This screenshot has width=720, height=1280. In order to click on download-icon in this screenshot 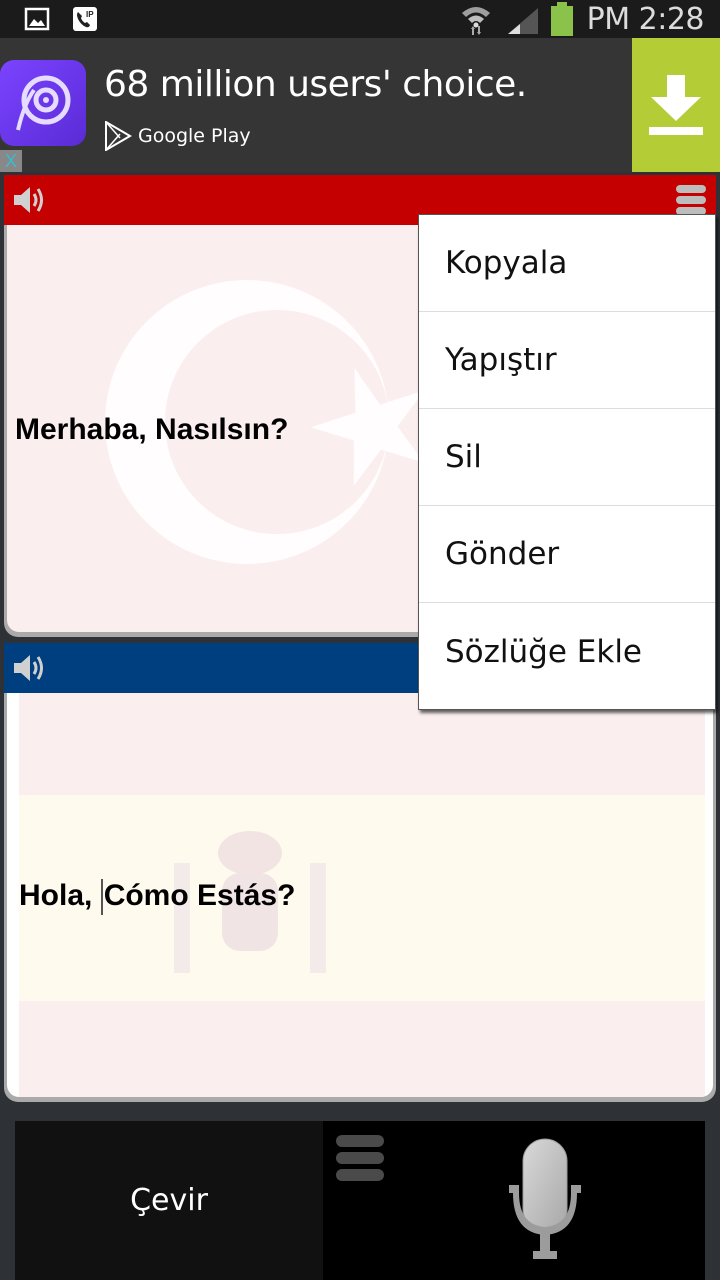, I will do `click(676, 105)`.